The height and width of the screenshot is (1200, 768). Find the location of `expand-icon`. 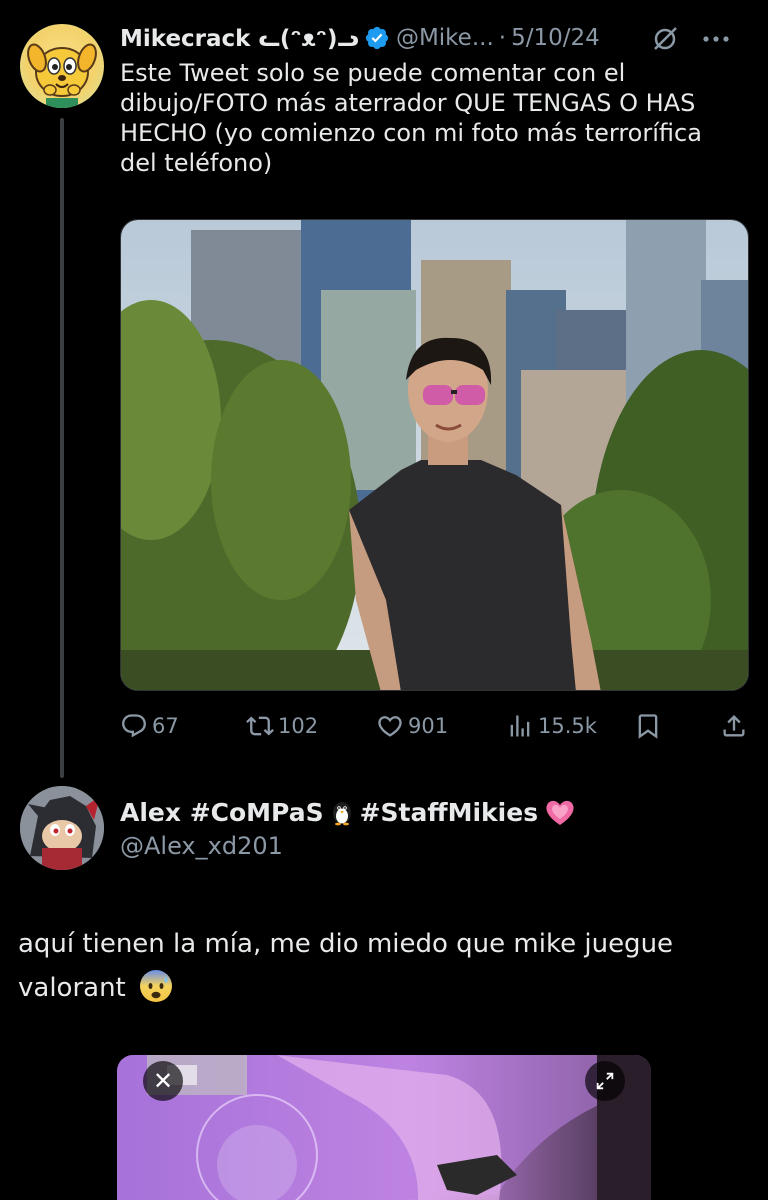

expand-icon is located at coordinates (605, 1081).